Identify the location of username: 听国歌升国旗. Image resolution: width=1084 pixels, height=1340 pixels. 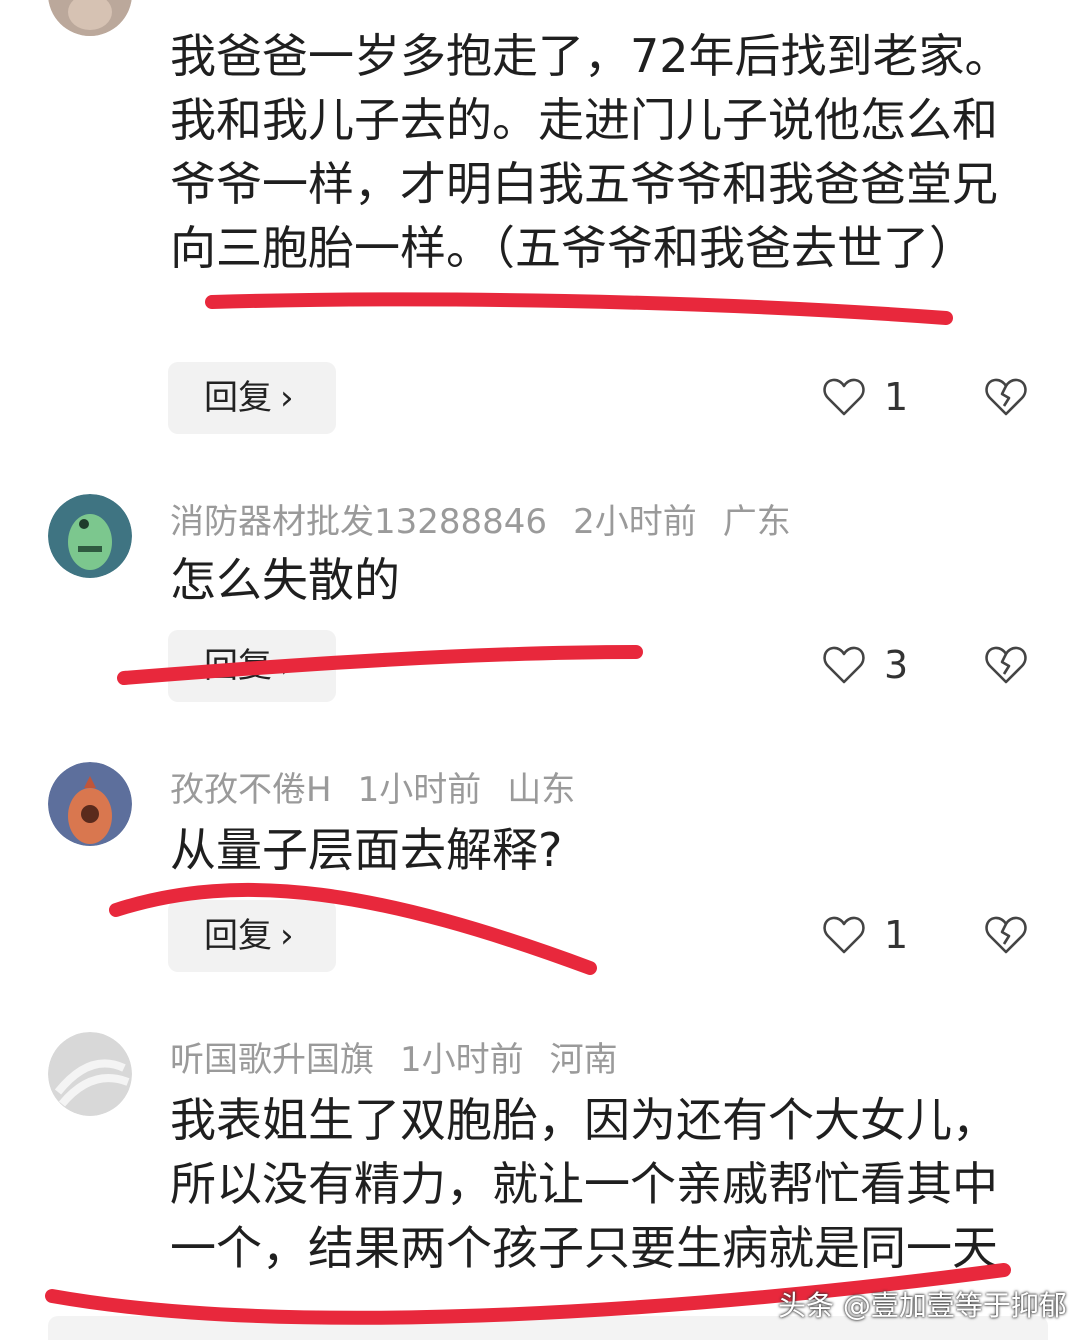
(272, 1060).